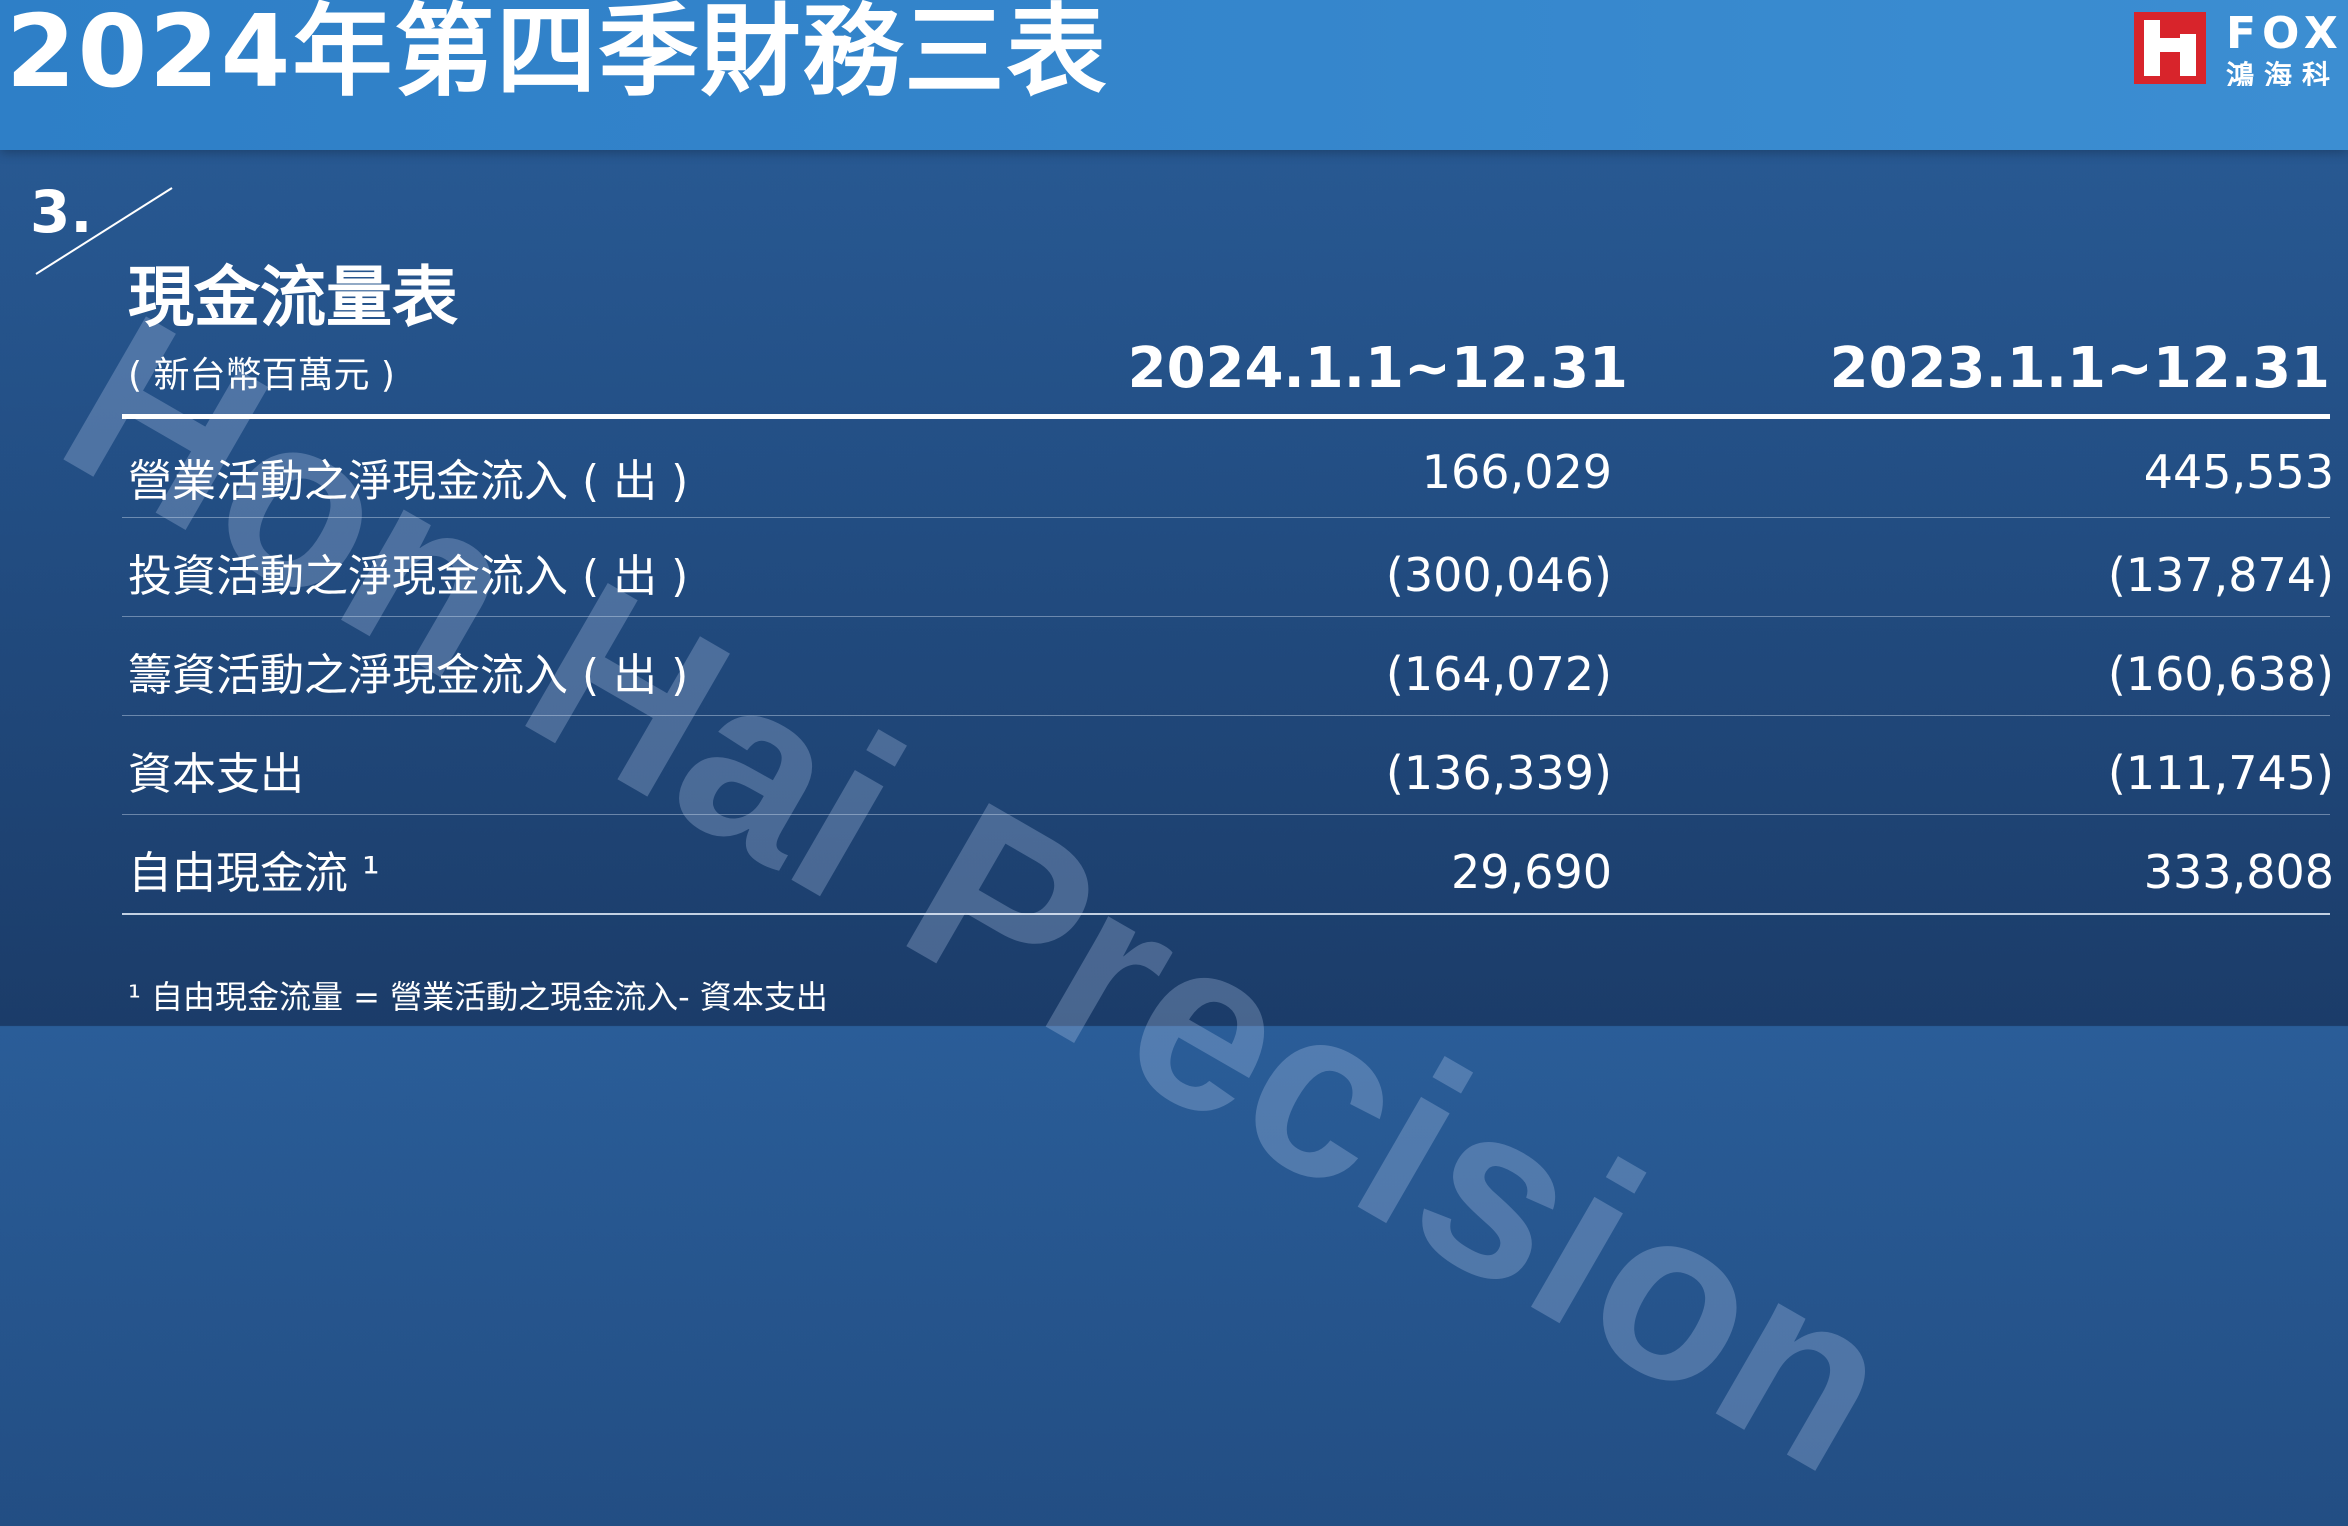  What do you see at coordinates (2238, 472) in the screenshot?
I see `value-2023: 445,553` at bounding box center [2238, 472].